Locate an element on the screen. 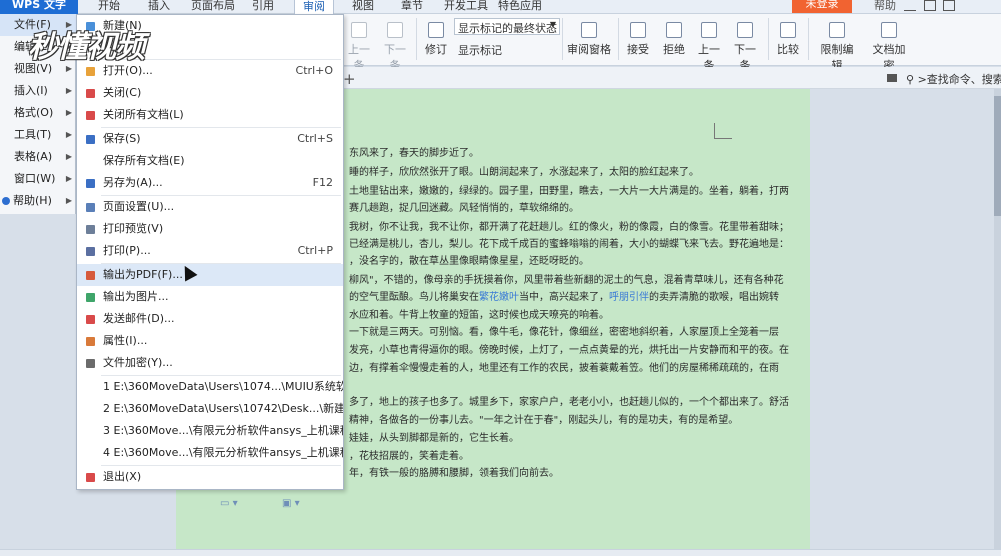 Image resolution: width=1001 pixels, height=556 pixels. menu-insert: 插入(I) ▶ is located at coordinates (38, 91).